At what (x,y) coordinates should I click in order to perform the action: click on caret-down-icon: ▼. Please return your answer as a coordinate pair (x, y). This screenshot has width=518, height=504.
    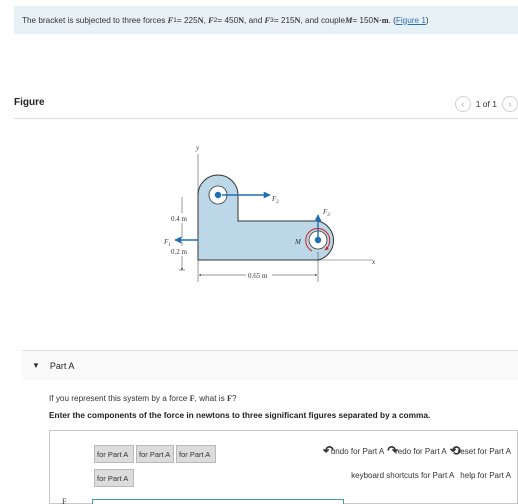
    Looking at the image, I should click on (36, 365).